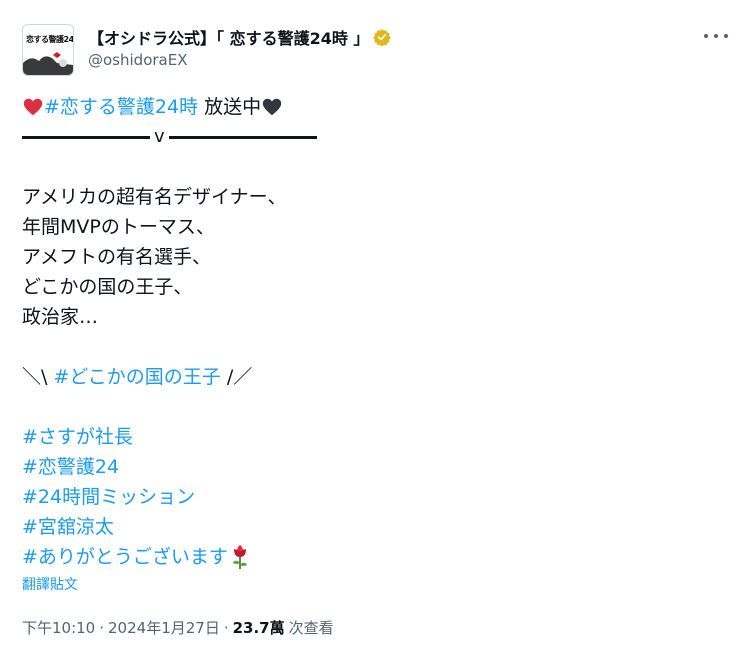 The width and height of the screenshot is (748, 659). I want to click on display-name: 【オシドラ公式】「 恋する警護24時 」, so click(228, 37).